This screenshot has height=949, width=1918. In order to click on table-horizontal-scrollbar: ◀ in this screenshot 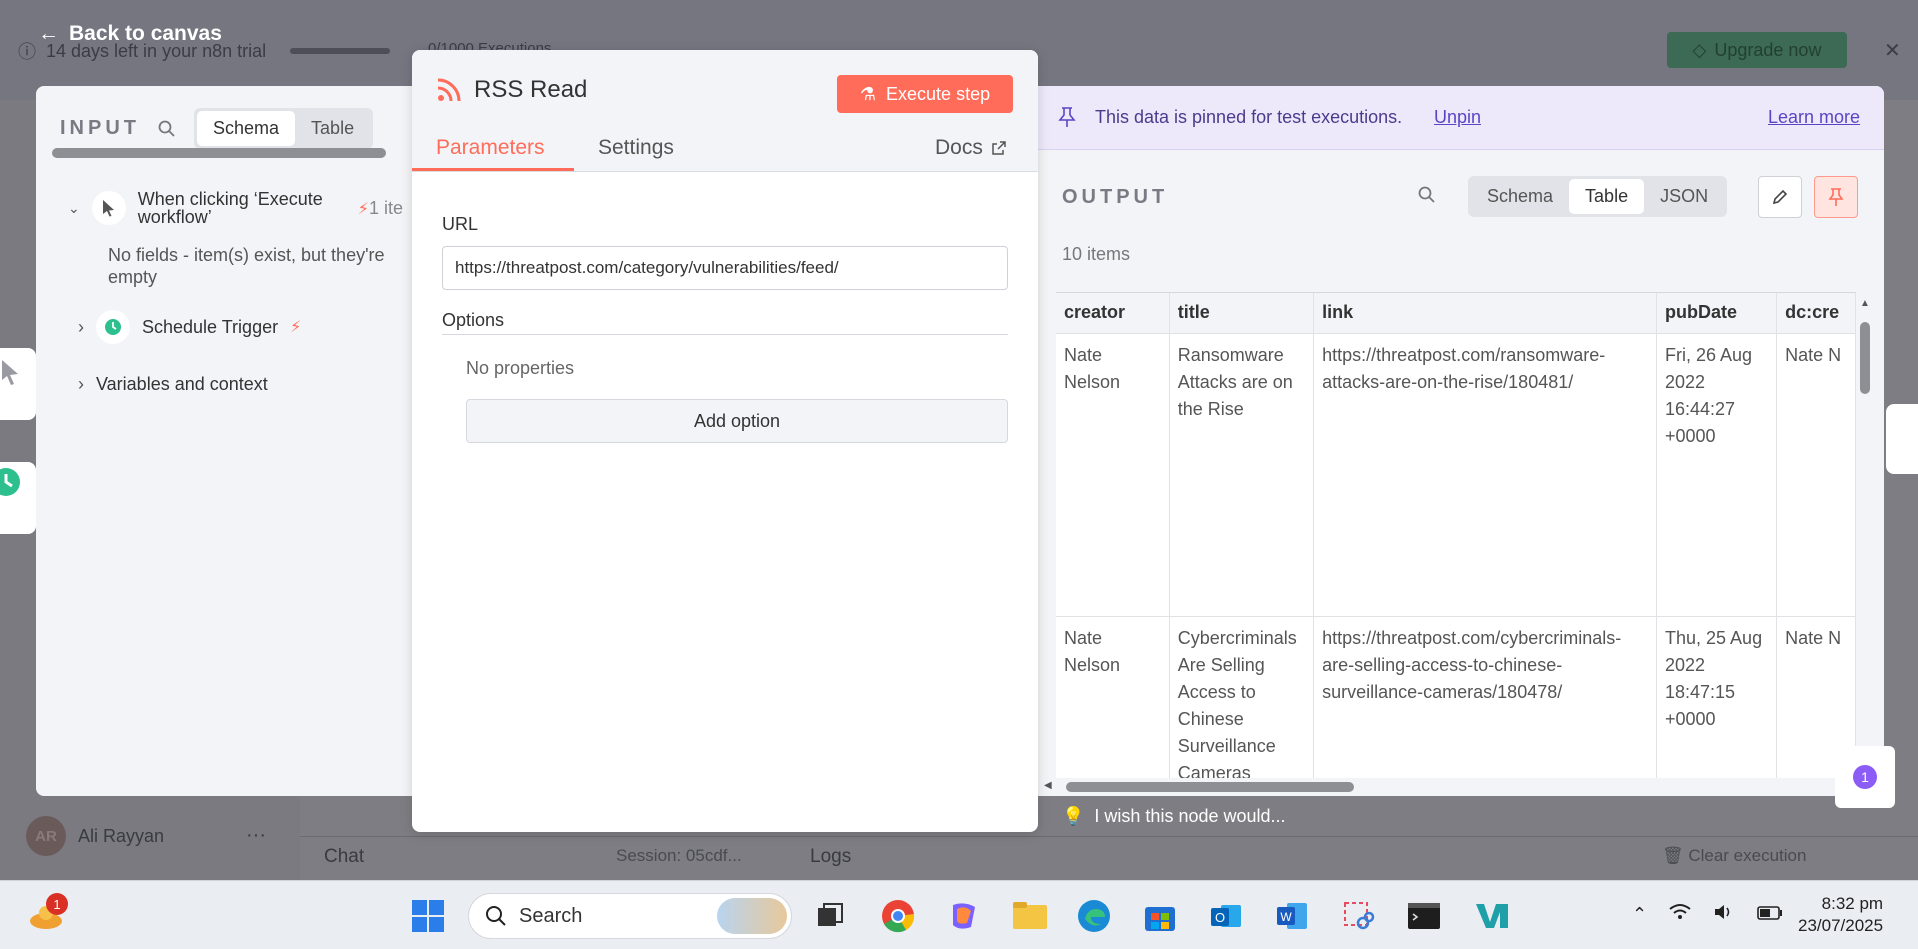, I will do `click(1461, 787)`.